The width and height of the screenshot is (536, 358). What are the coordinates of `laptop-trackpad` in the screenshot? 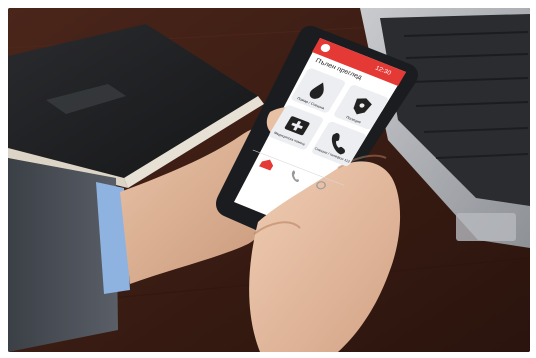 It's located at (486, 227).